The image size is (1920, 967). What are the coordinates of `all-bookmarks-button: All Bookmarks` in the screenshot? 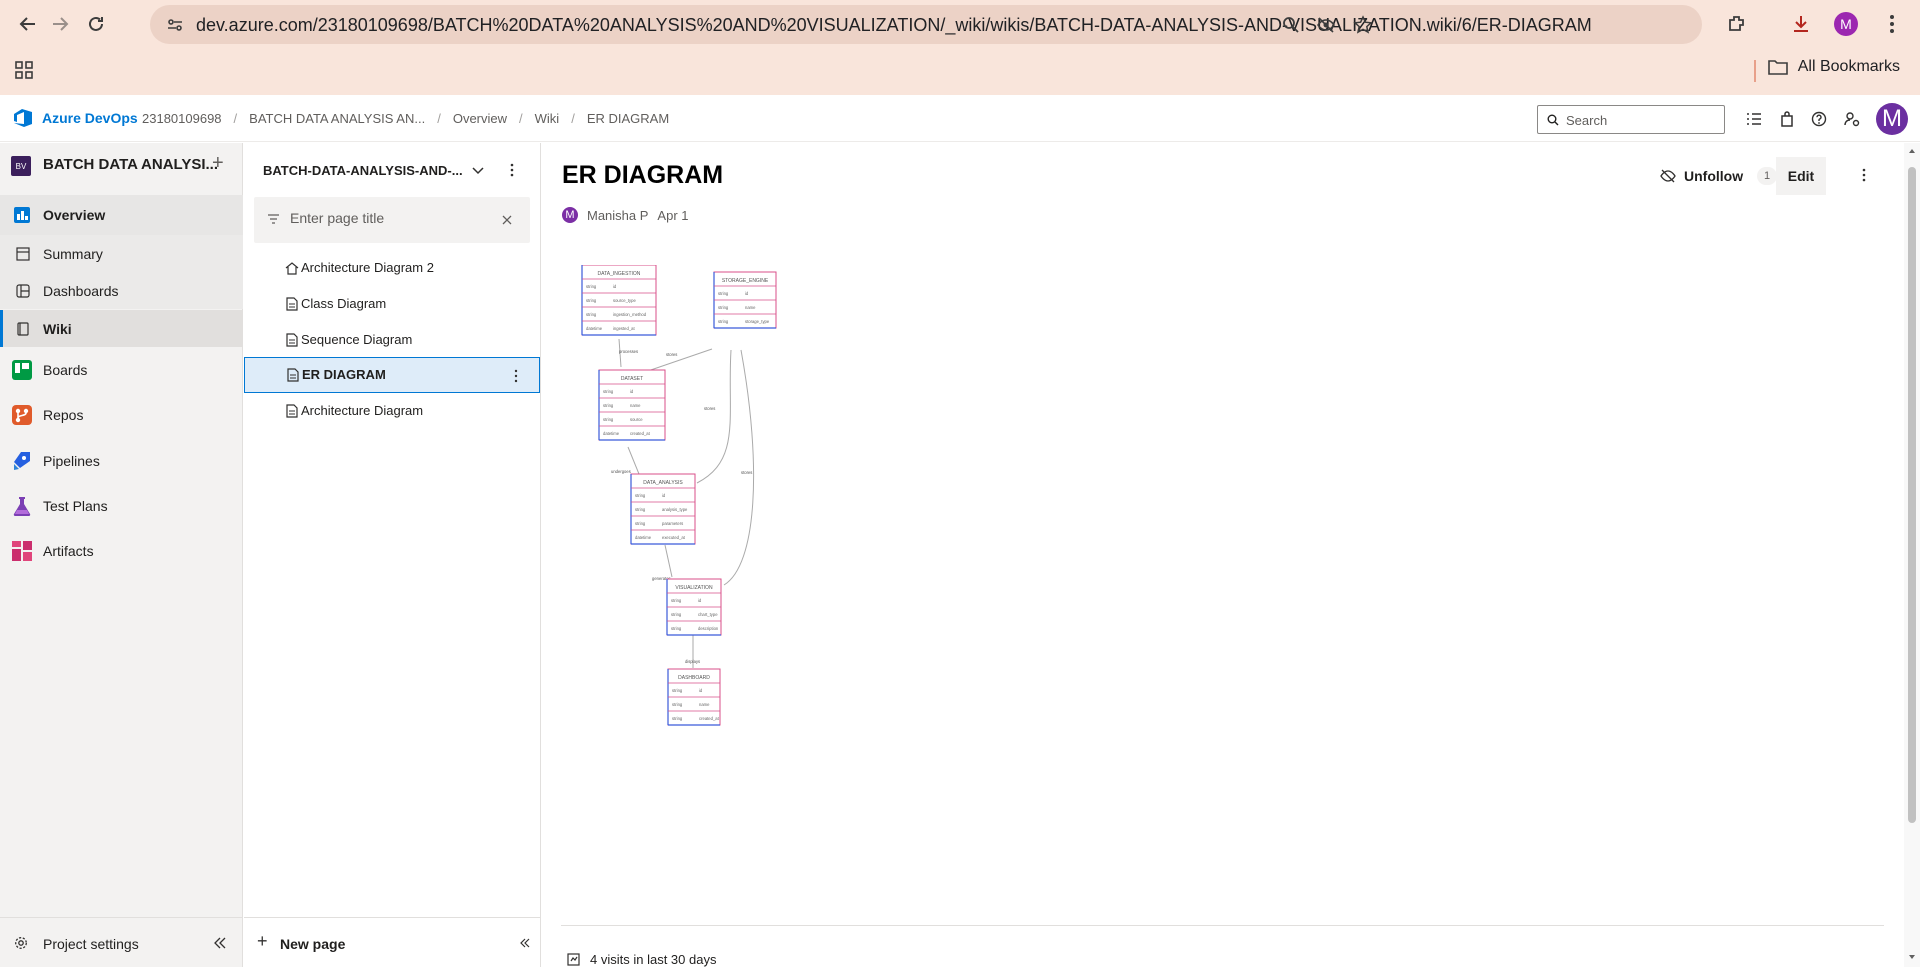 It's located at (1833, 67).